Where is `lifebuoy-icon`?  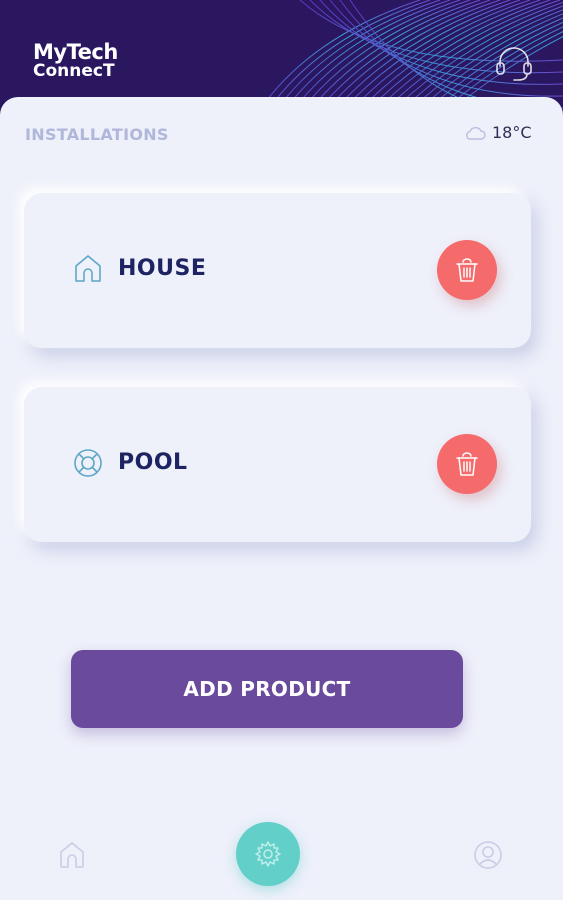
lifebuoy-icon is located at coordinates (88, 463).